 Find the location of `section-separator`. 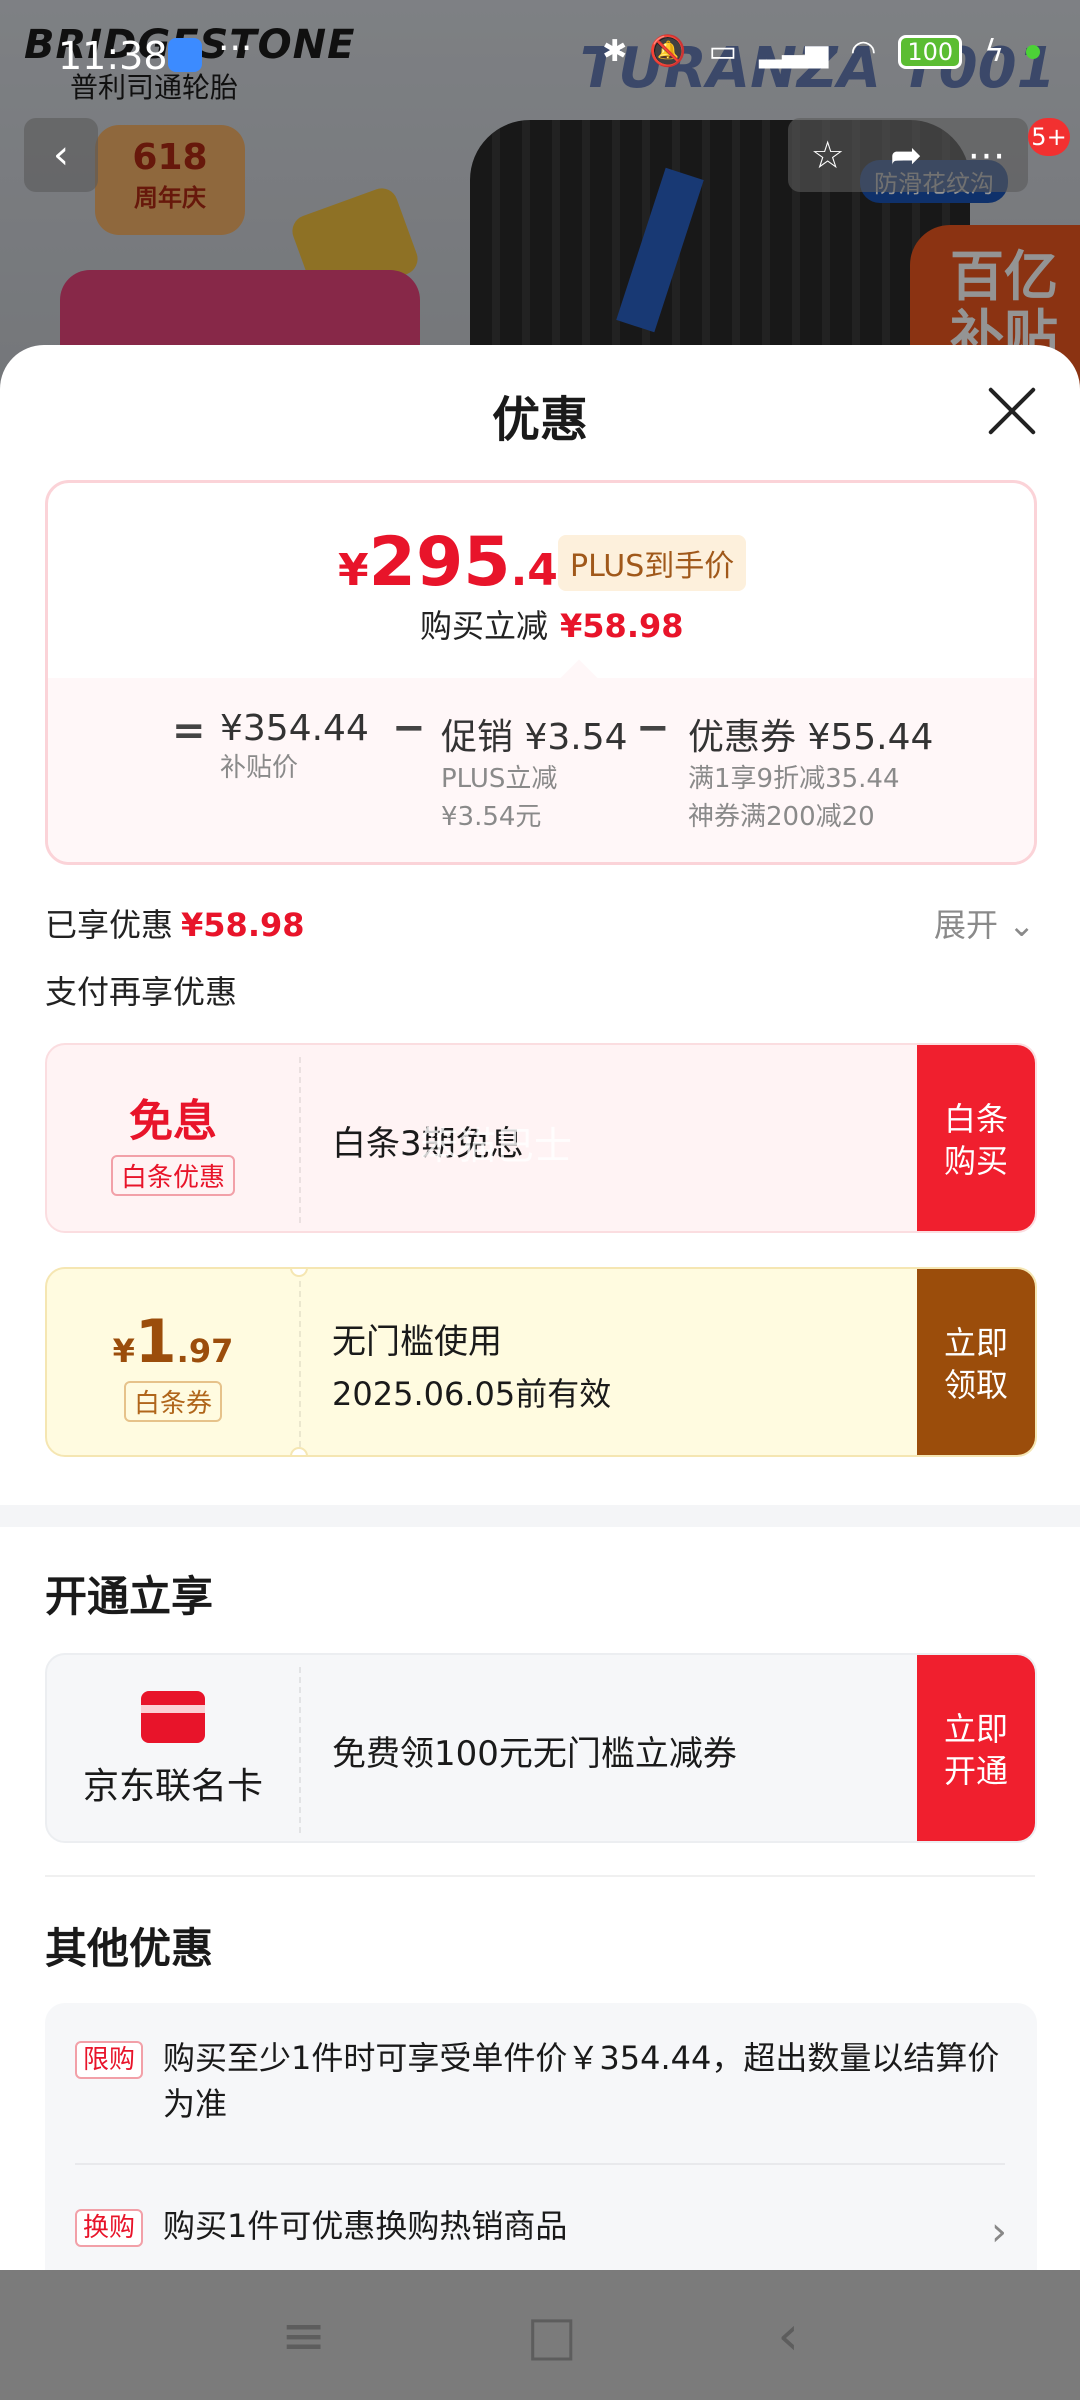

section-separator is located at coordinates (540, 1516).